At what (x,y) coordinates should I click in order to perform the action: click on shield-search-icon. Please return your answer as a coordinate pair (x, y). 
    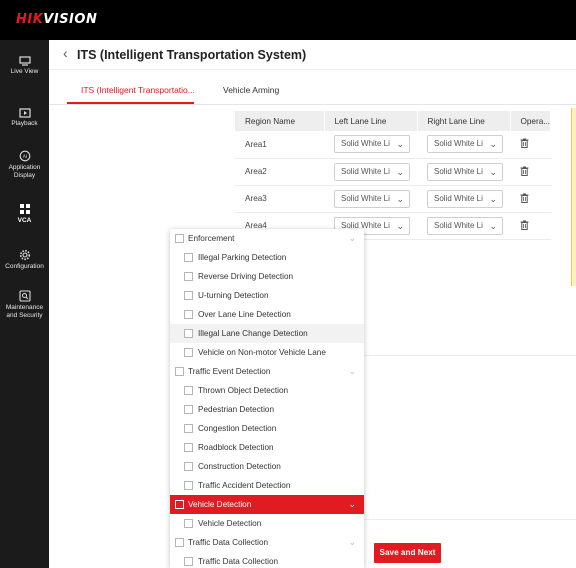
    Looking at the image, I should click on (24, 296).